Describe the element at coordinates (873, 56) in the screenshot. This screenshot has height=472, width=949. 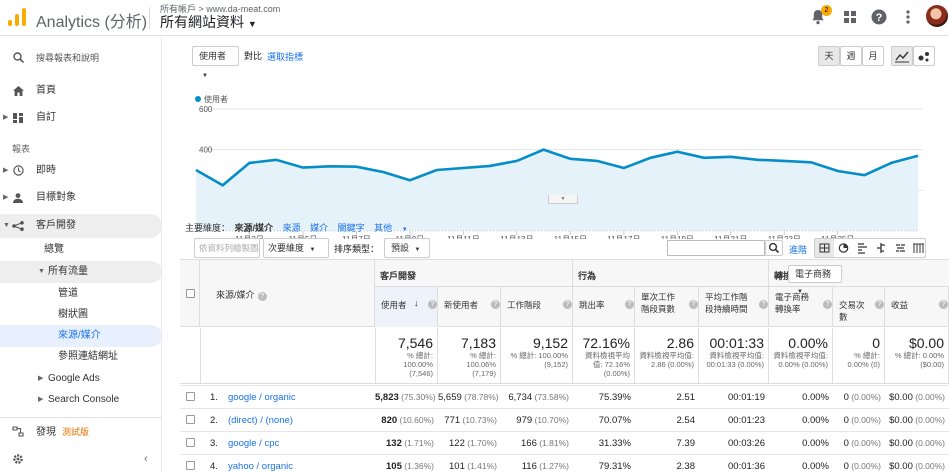
I see `month-button: 月` at that location.